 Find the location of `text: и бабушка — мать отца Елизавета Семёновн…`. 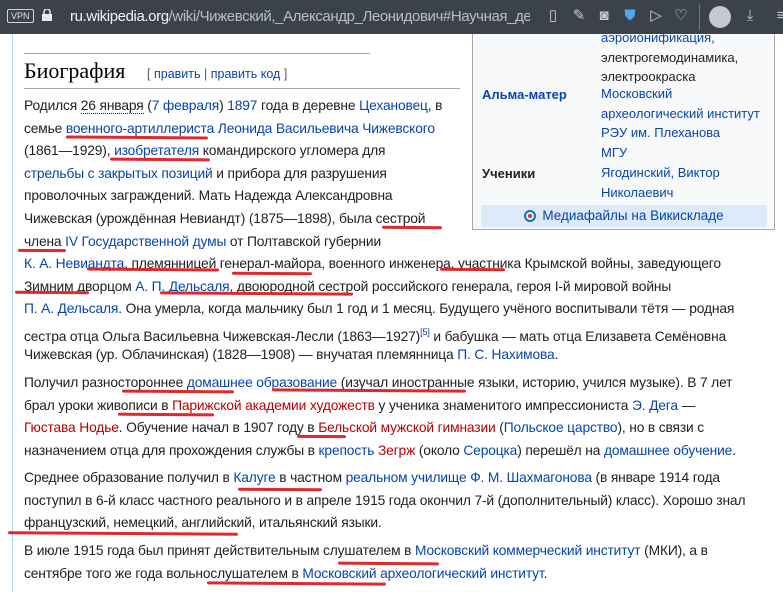

text: и бабушка — мать отца Елизавета Семёновн… is located at coordinates (578, 336).